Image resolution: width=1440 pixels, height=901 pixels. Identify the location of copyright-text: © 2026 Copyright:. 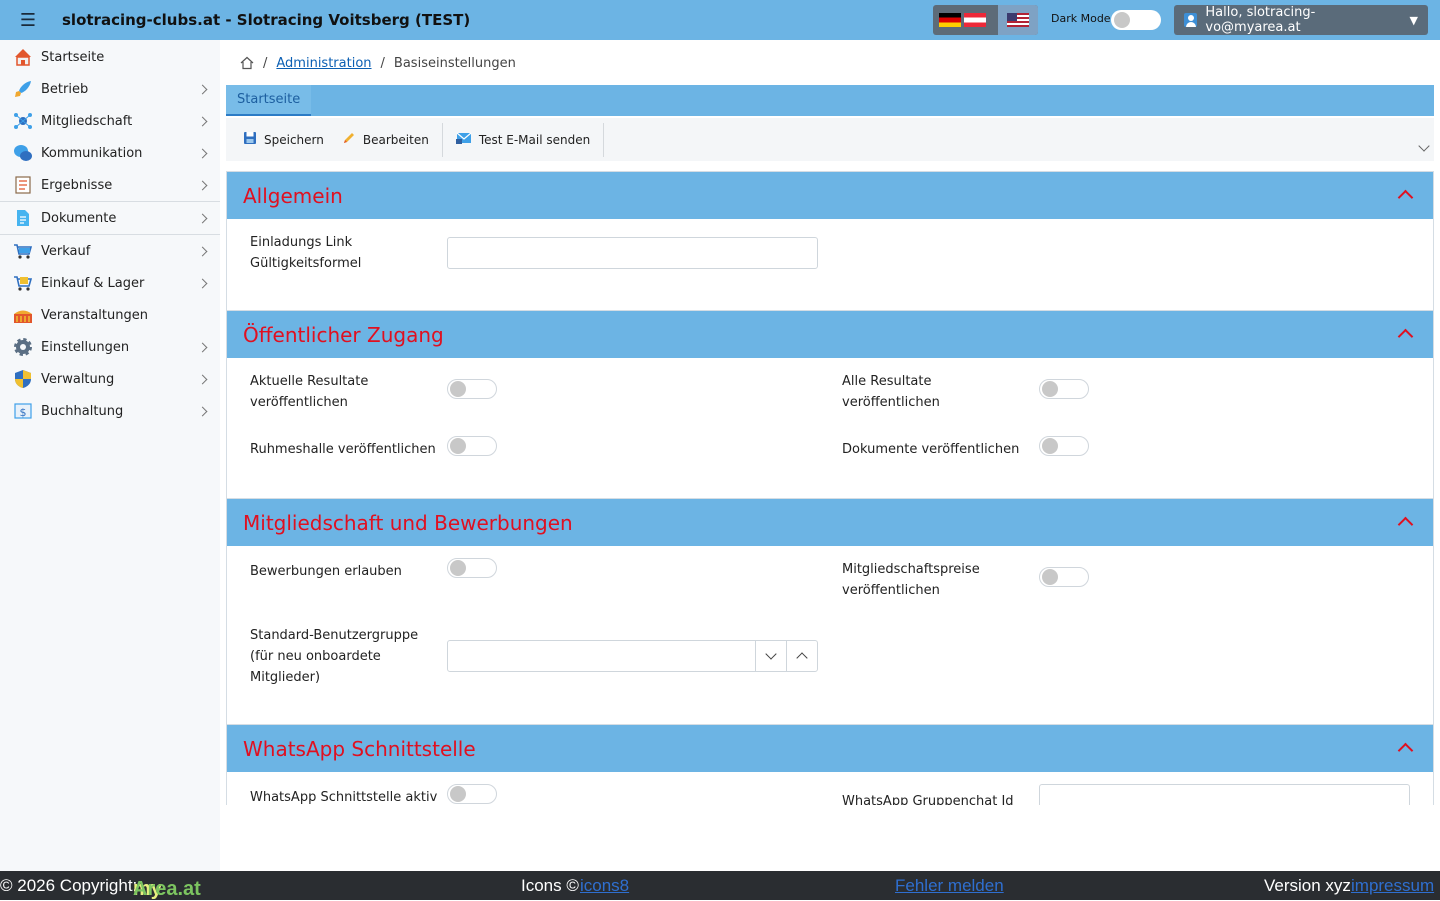
(69, 885).